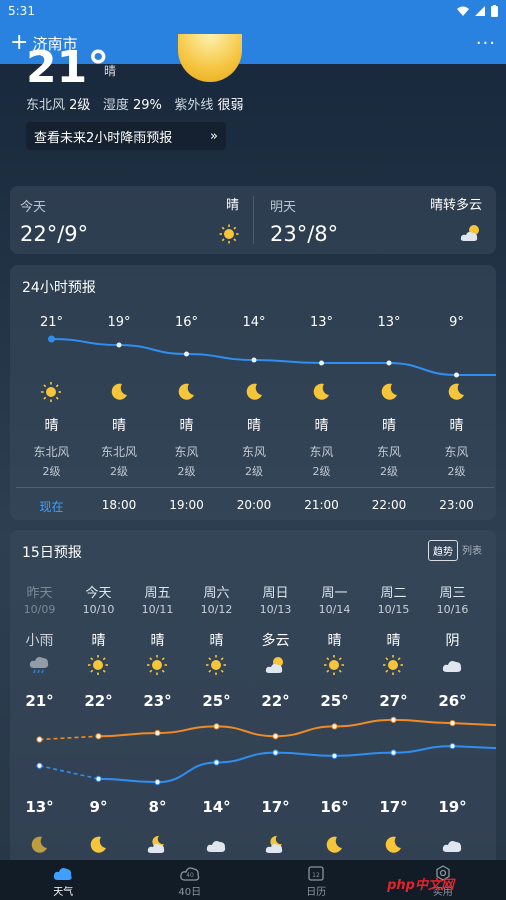  What do you see at coordinates (334, 807) in the screenshot?
I see `daily-low: 16°` at bounding box center [334, 807].